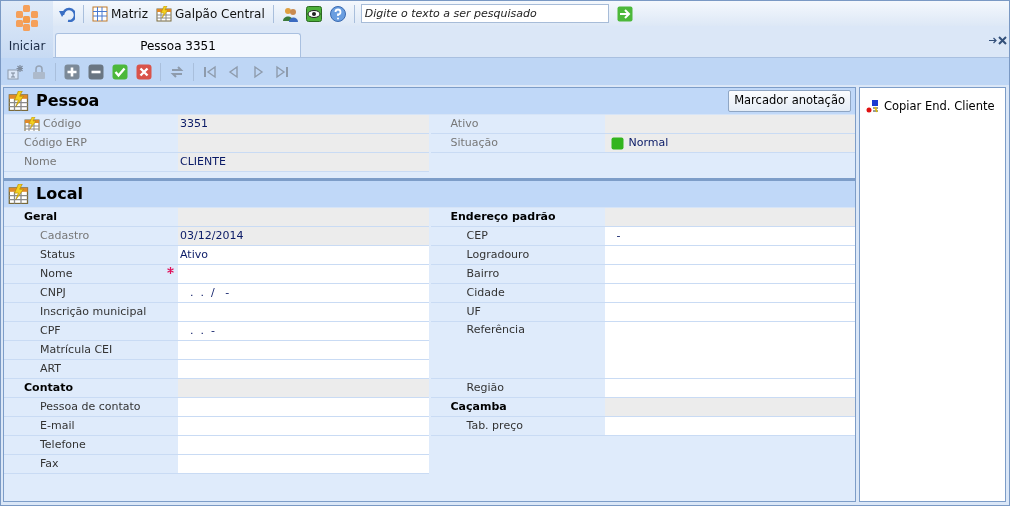  Describe the element at coordinates (464, 123) in the screenshot. I see `field-label: Ativo` at that location.